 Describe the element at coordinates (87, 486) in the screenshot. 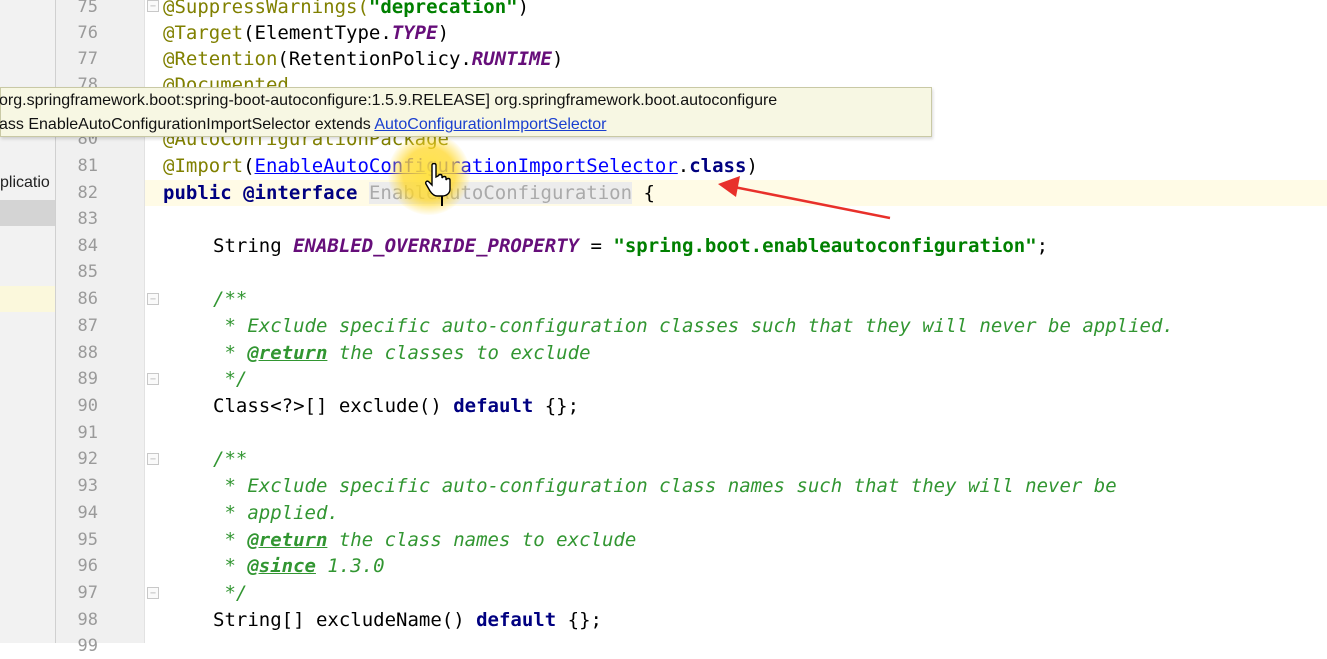

I see `line-number: 93` at that location.